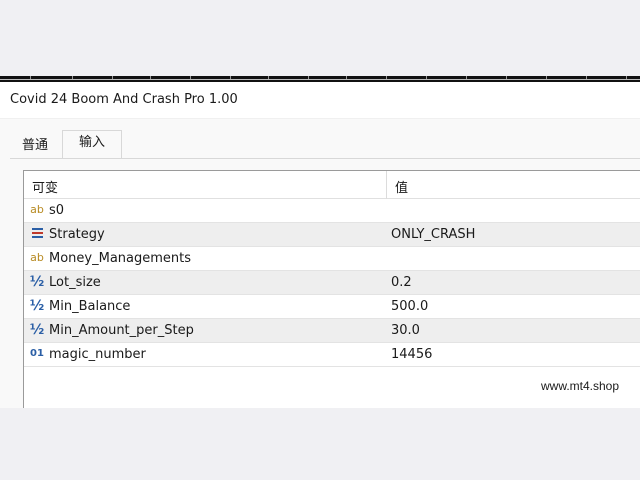 This screenshot has height=480, width=640. I want to click on table-row: Strategy ONLY_CRASH, so click(332, 235).